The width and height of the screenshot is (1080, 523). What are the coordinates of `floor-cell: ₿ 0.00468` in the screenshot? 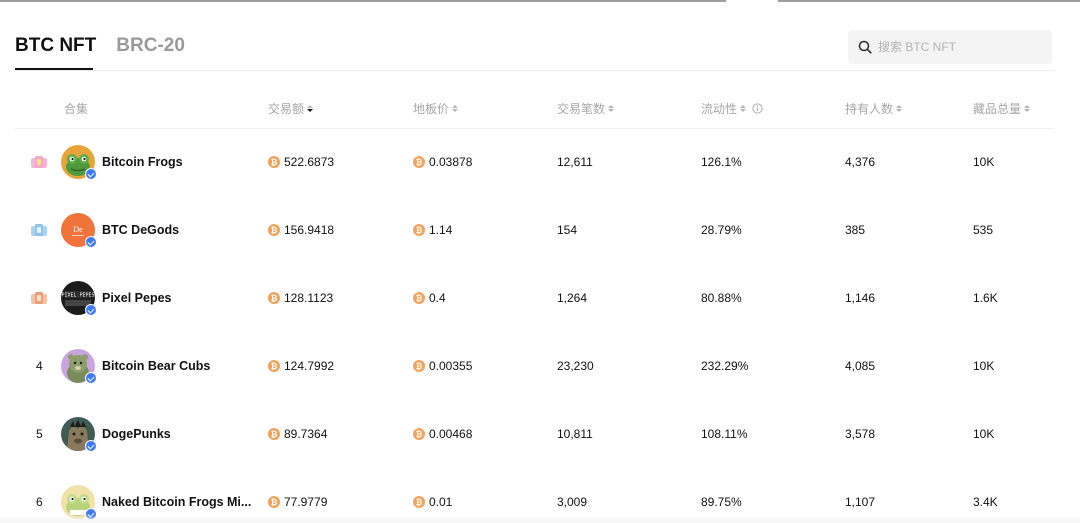 It's located at (442, 434).